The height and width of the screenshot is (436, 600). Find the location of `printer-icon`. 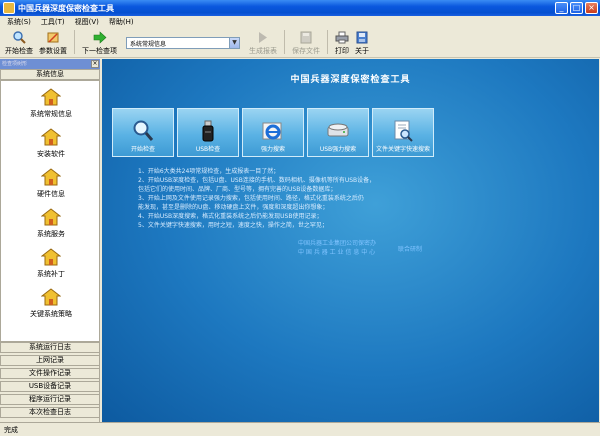

printer-icon is located at coordinates (342, 37).